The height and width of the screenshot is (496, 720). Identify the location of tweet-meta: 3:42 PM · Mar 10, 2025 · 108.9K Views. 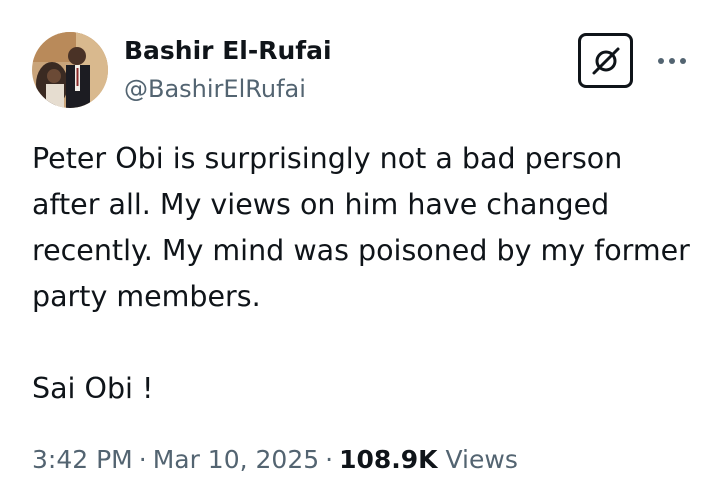
(275, 460).